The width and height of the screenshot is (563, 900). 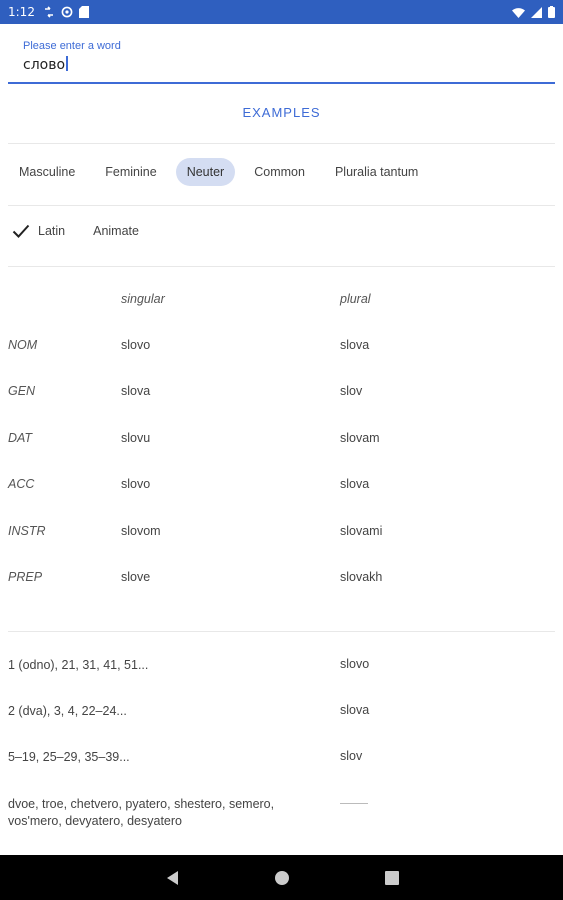 What do you see at coordinates (281, 302) in the screenshot?
I see `table-header-row: singular plural` at bounding box center [281, 302].